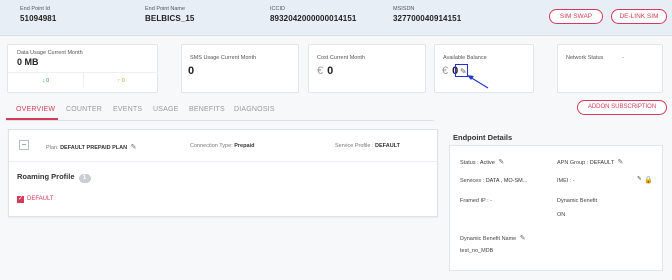 This screenshot has width=672, height=280. I want to click on framed-ip-label: Framed IP :, so click(474, 201).